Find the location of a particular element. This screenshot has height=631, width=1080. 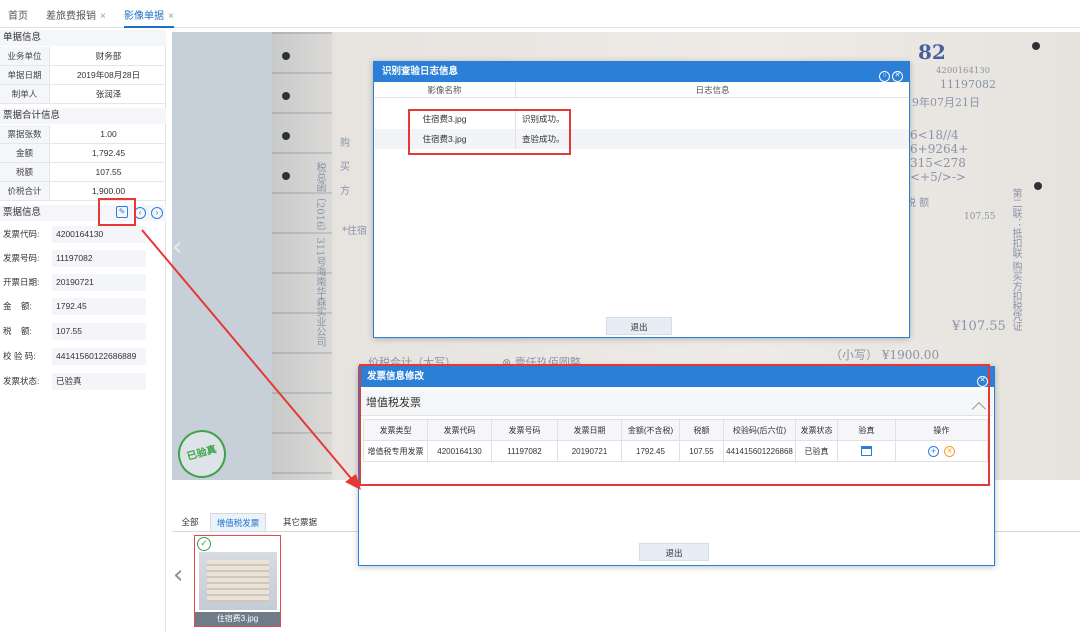

annotation-arrow is located at coordinates (251, 359).